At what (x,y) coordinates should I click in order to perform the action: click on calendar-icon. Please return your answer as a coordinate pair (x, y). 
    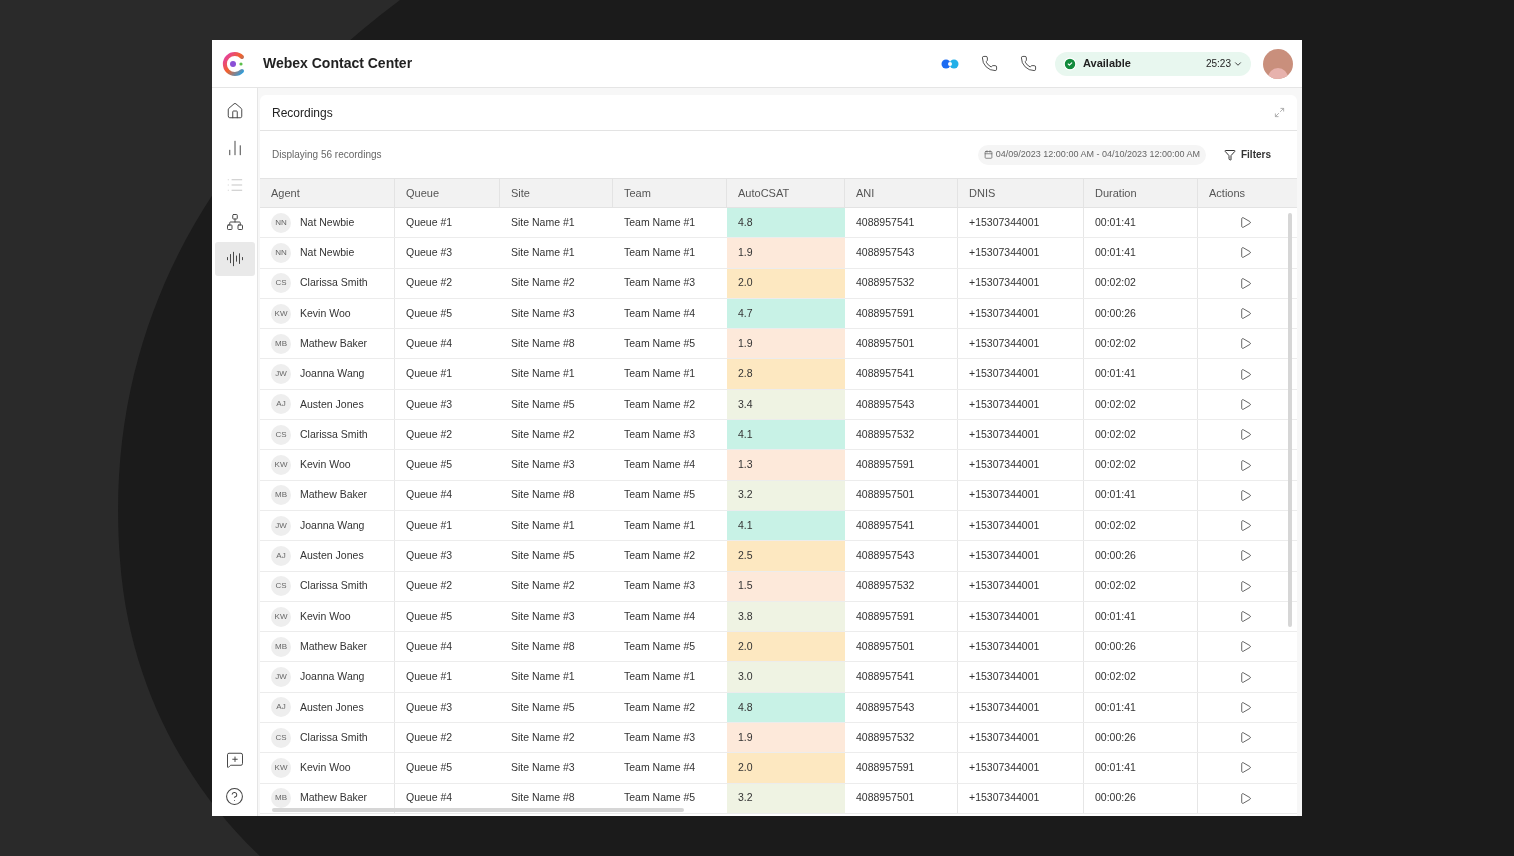
    Looking at the image, I should click on (988, 154).